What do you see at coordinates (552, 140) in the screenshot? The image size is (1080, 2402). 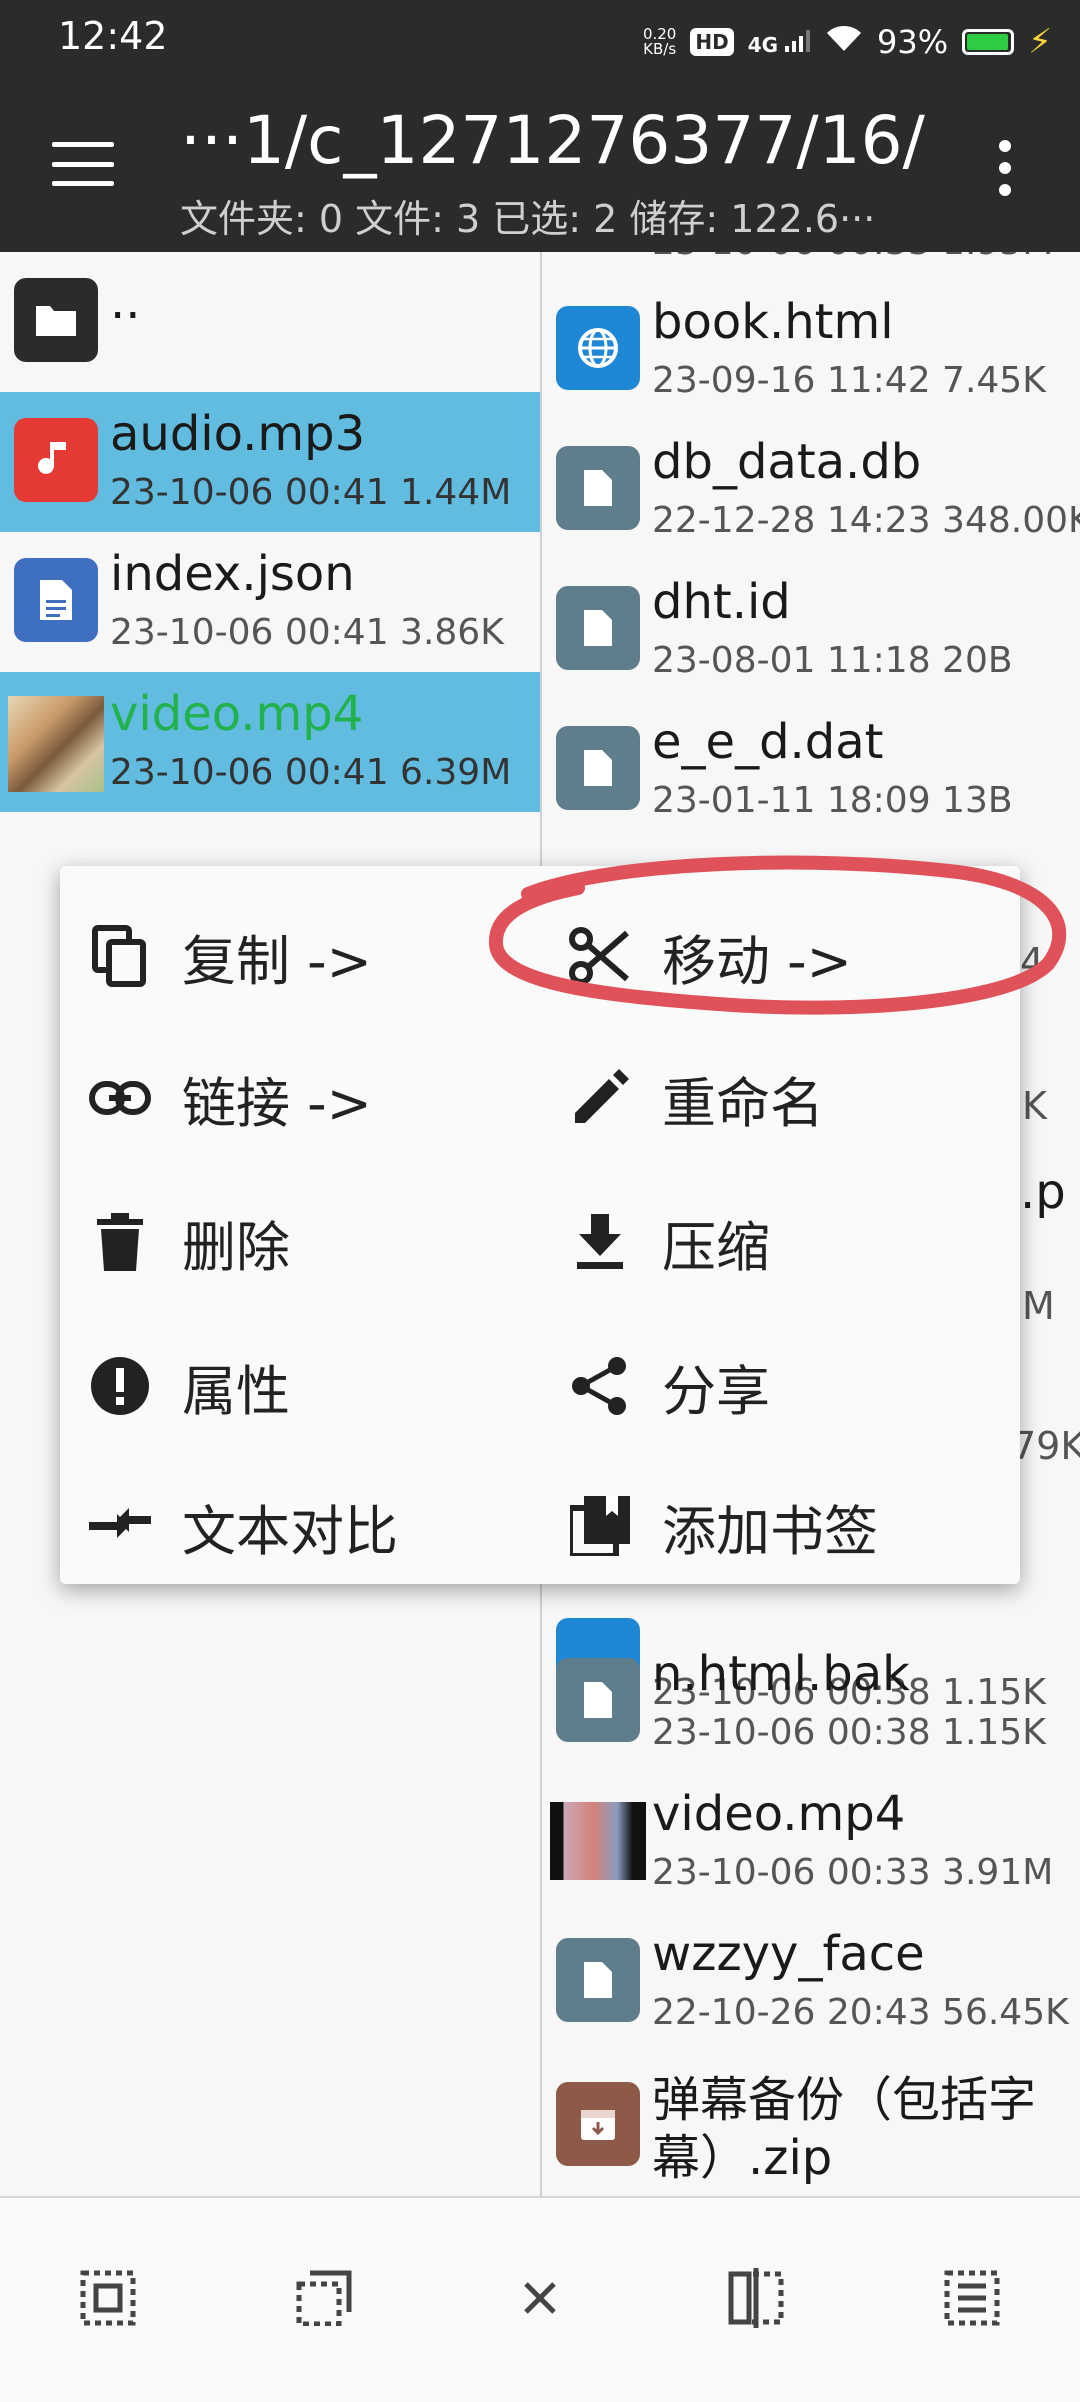 I see `current-path: ···1/c_1271276377/16/` at bounding box center [552, 140].